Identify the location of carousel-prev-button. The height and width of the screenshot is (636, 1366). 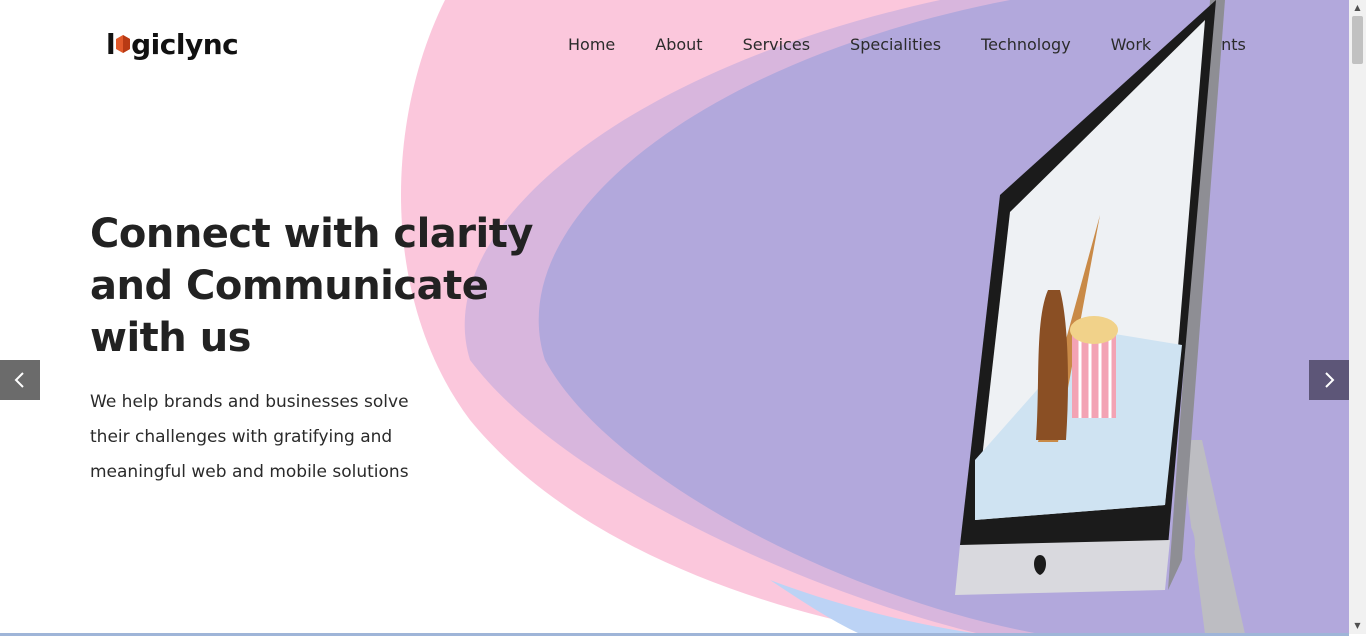
(20, 380).